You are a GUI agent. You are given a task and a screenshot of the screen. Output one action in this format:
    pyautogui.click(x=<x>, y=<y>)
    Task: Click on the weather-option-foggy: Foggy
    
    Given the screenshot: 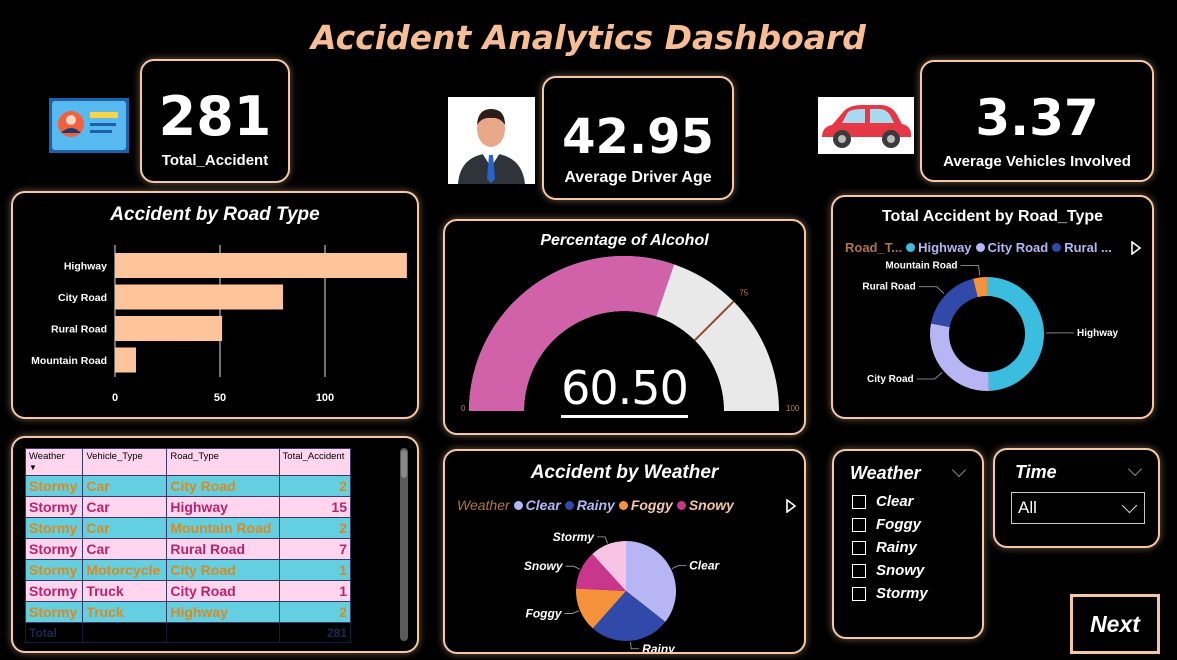 What is the action you would take?
    pyautogui.click(x=886, y=524)
    